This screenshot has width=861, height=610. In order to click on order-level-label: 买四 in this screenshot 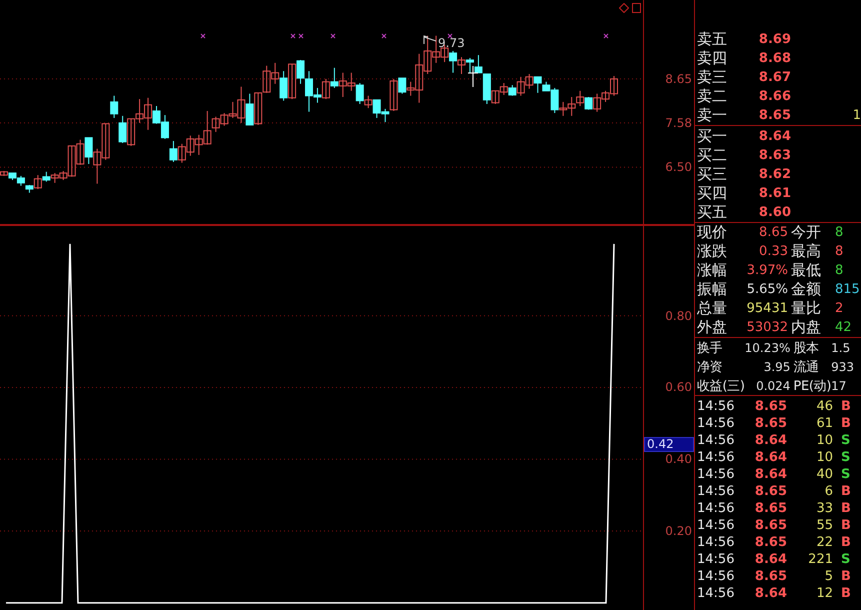, I will do `click(712, 193)`.